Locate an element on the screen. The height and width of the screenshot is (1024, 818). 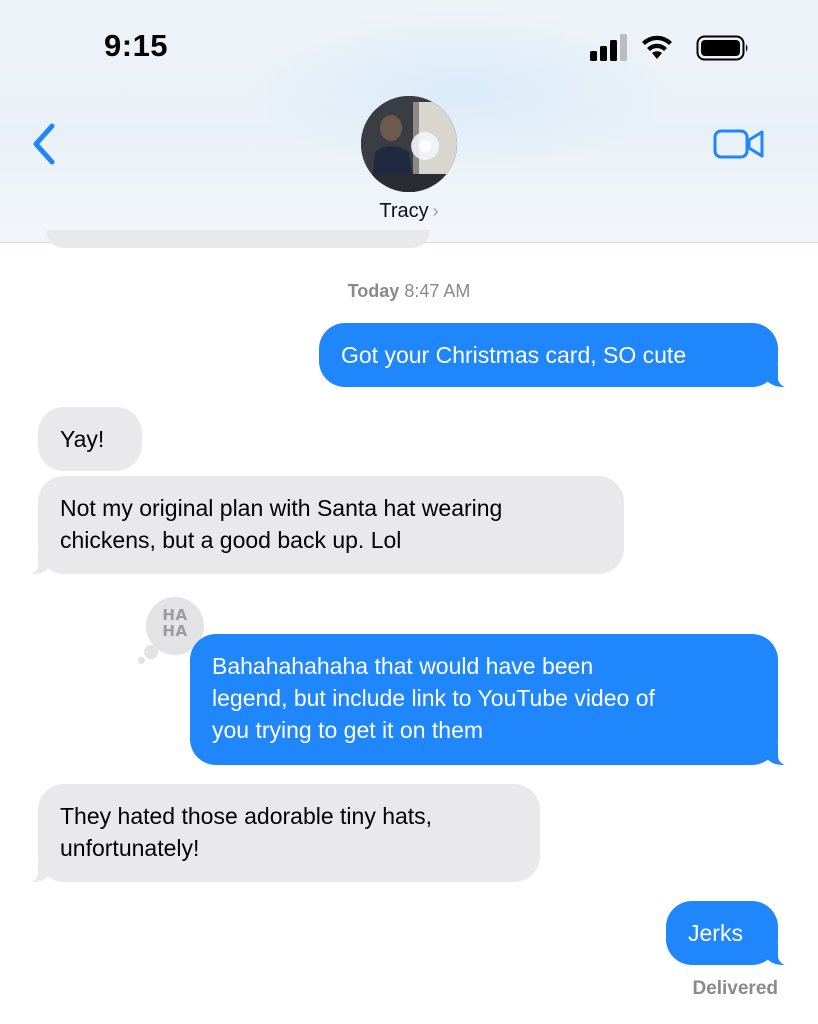
message-text-line: Bahahahahaha that would have been is located at coordinates (403, 666).